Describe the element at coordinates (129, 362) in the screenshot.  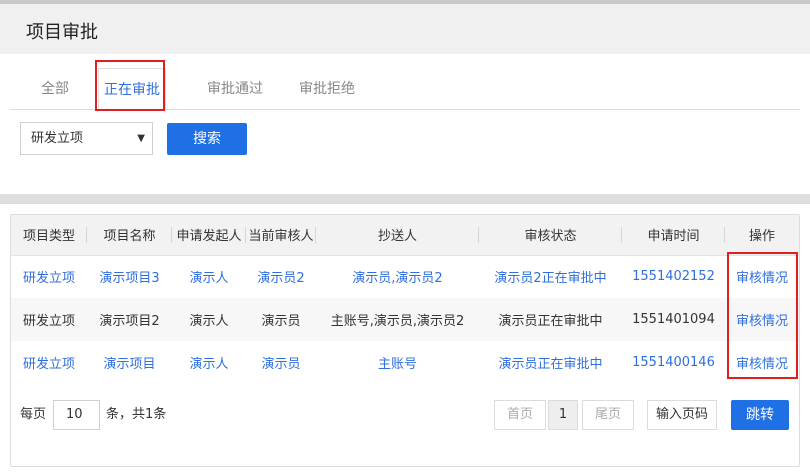
I see `cell-name: 演示项目` at that location.